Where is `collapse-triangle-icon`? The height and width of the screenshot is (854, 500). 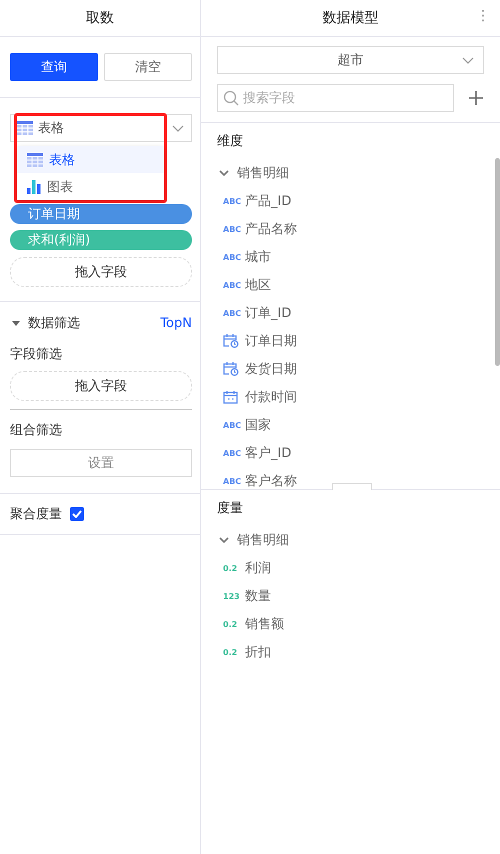 collapse-triangle-icon is located at coordinates (16, 323).